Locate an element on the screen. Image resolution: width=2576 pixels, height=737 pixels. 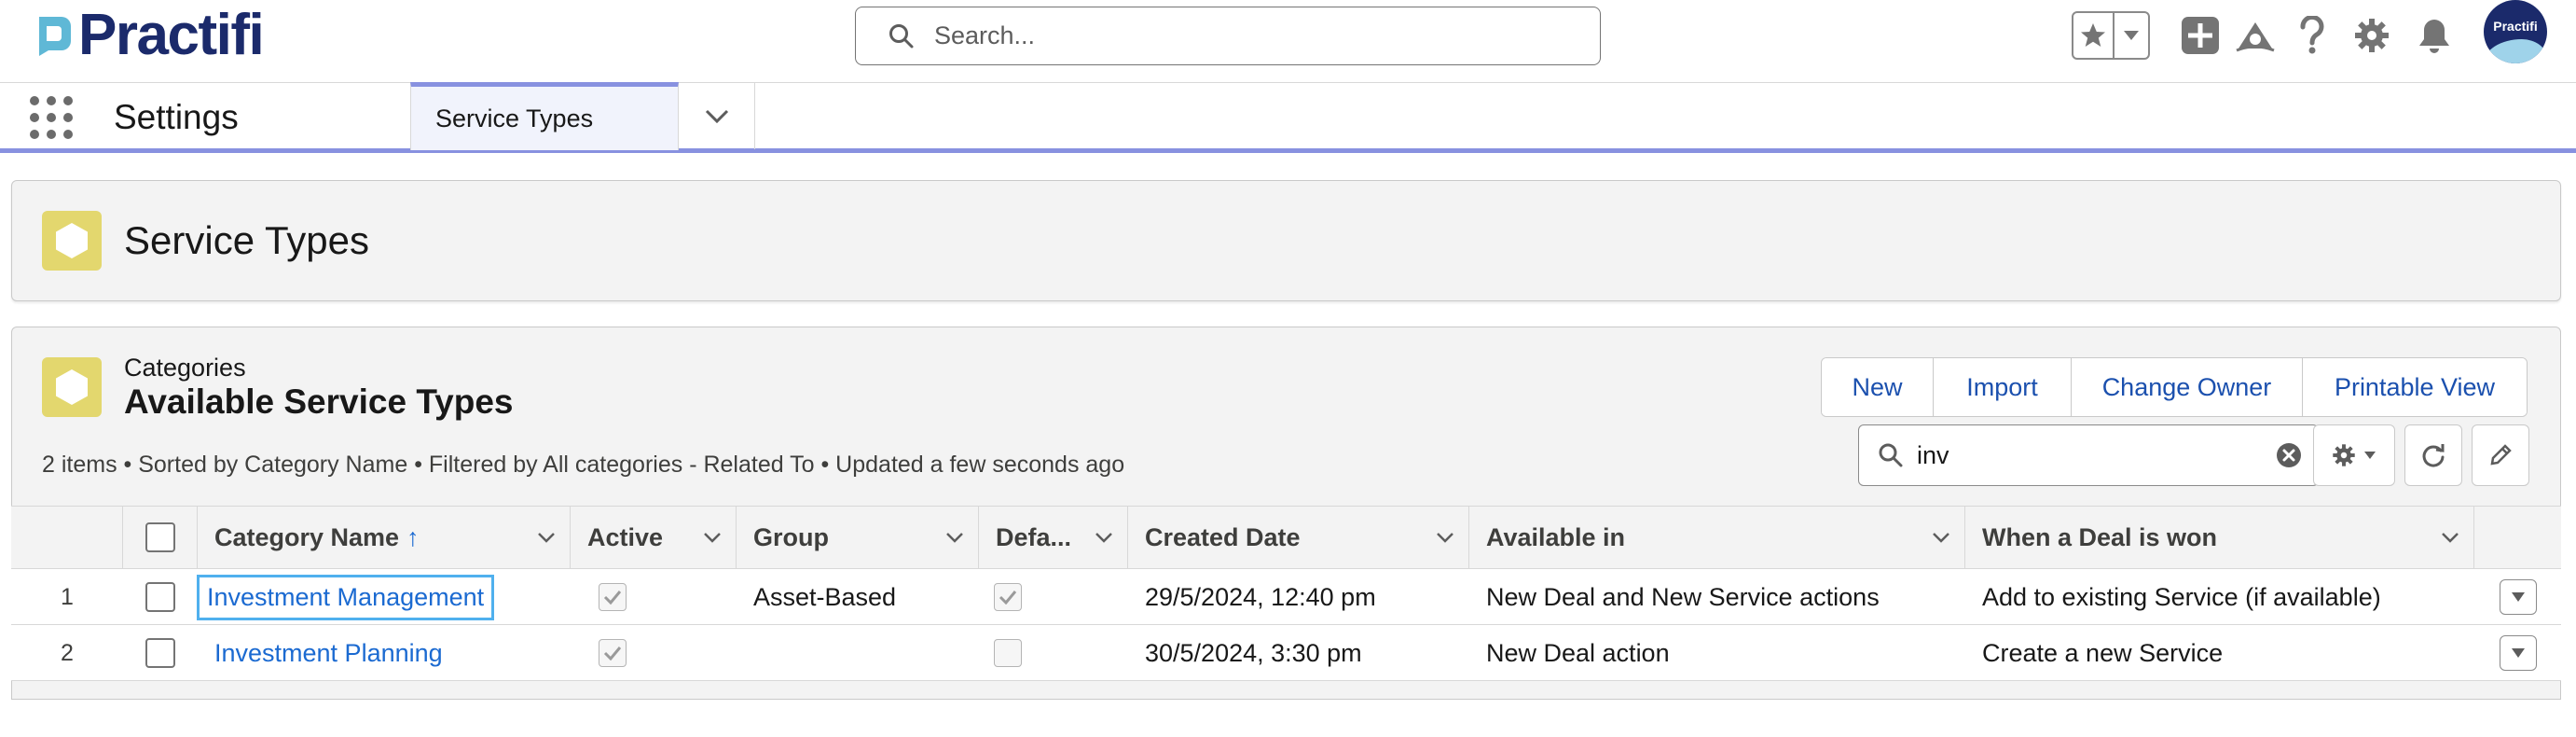
help-button is located at coordinates (2312, 35).